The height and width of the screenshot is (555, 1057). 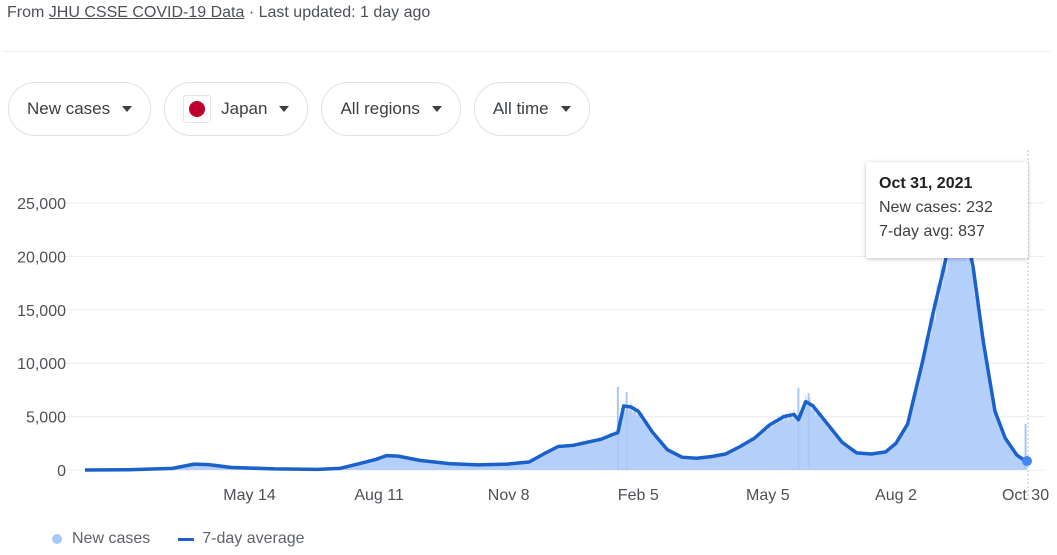 What do you see at coordinates (111, 538) in the screenshot?
I see `legend-new-cases: New cases` at bounding box center [111, 538].